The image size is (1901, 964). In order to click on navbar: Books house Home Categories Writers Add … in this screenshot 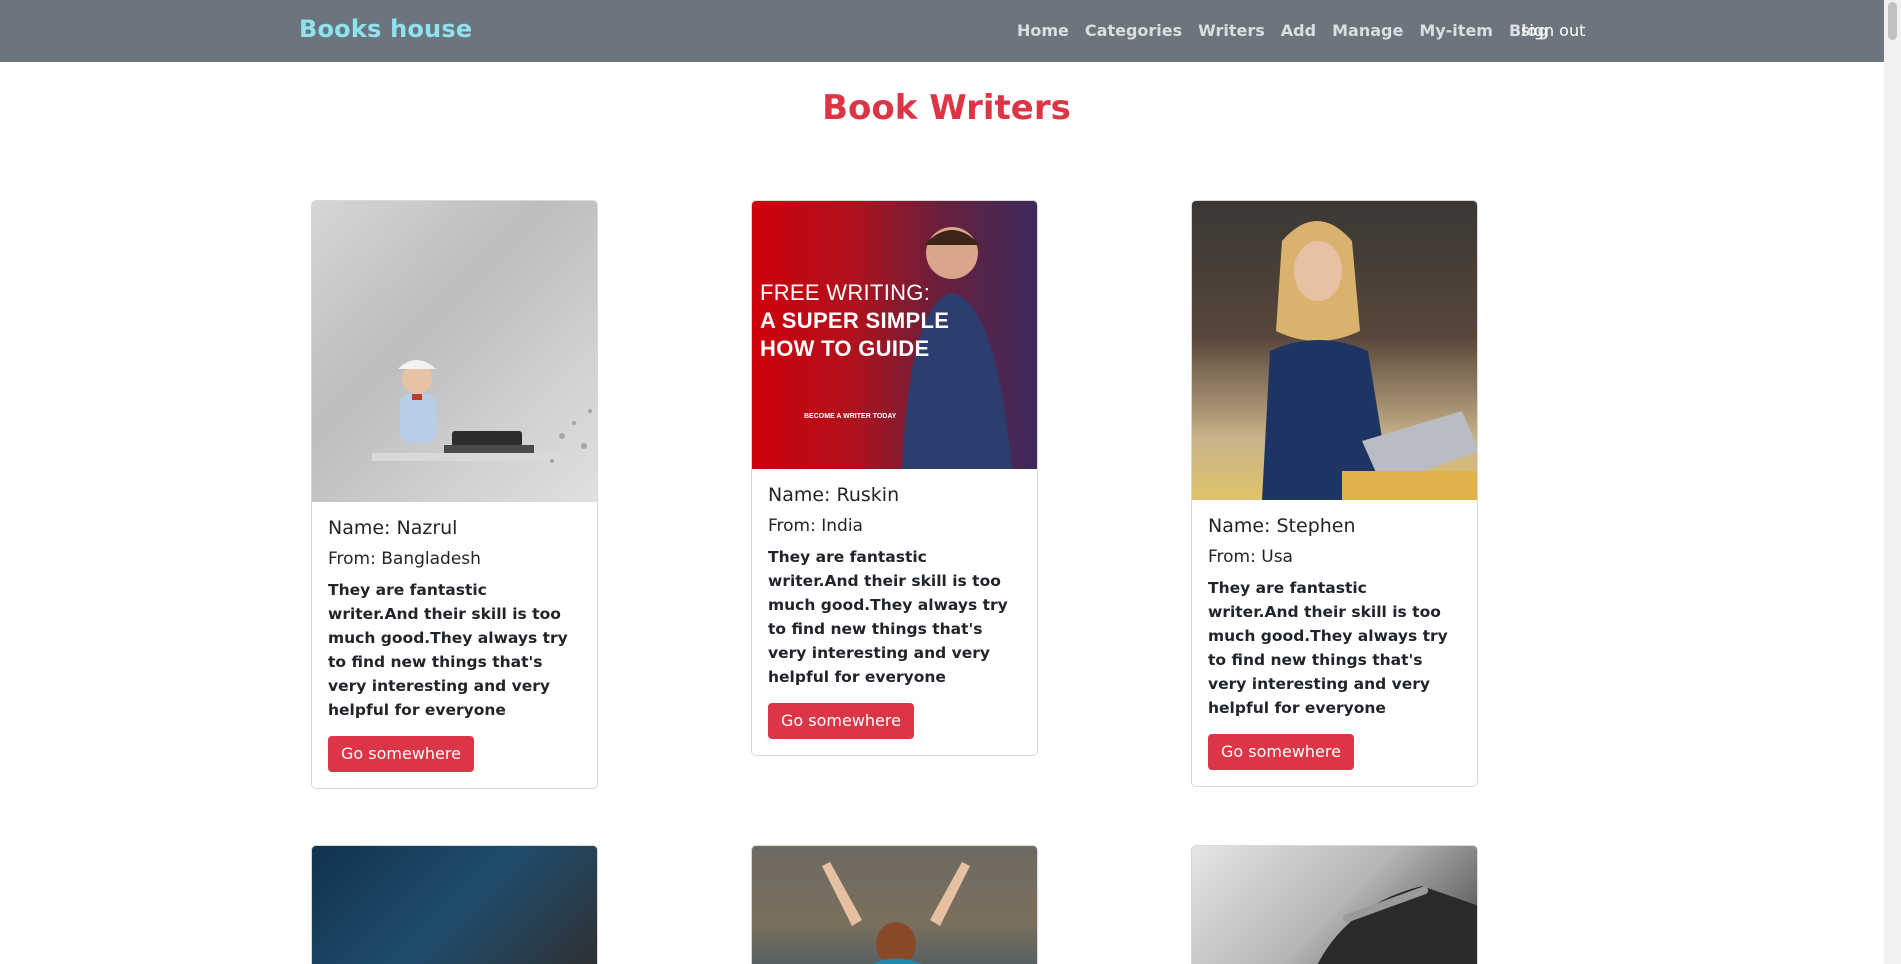, I will do `click(950, 31)`.